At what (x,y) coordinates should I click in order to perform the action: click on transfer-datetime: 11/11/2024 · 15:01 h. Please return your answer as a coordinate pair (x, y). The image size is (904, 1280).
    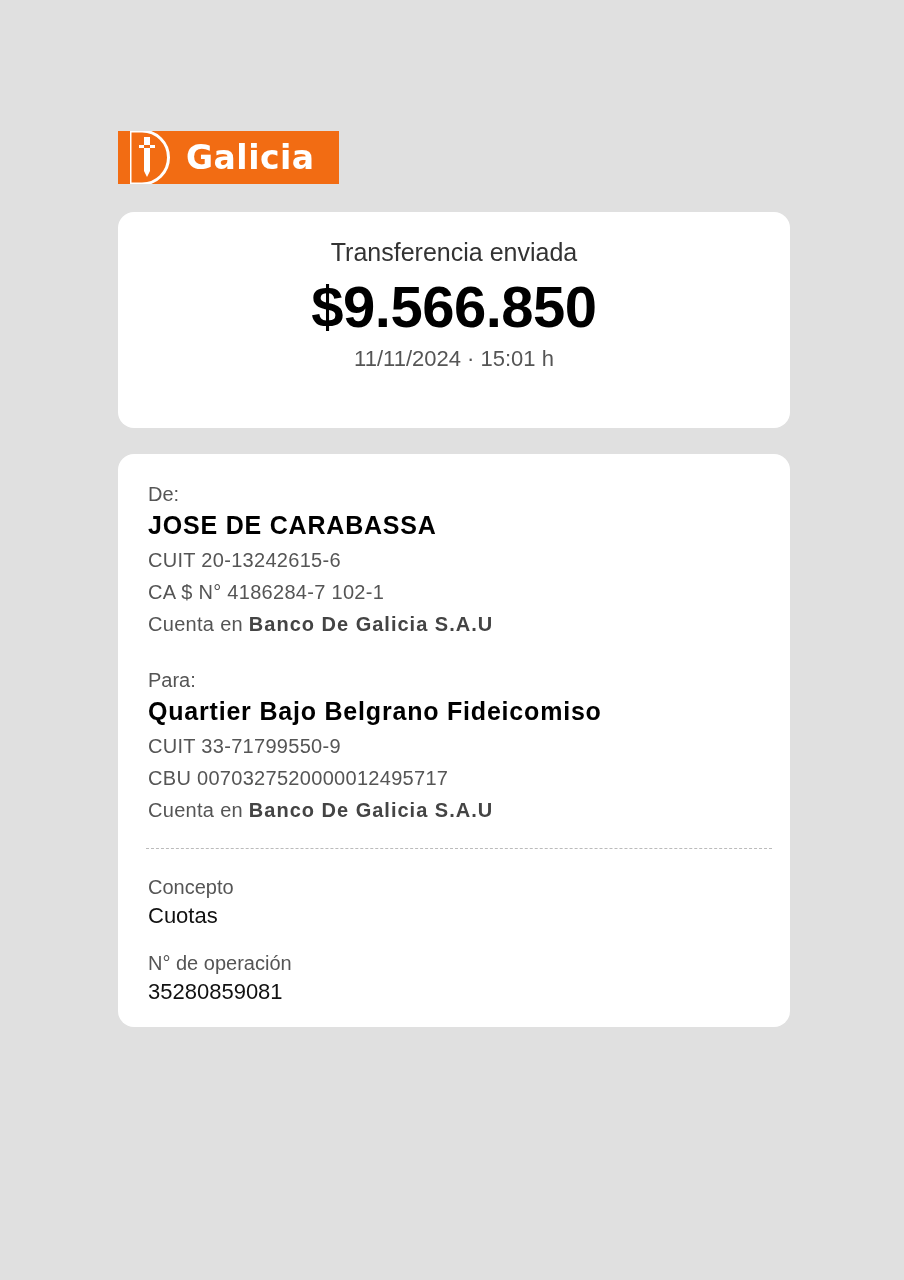
    Looking at the image, I should click on (454, 359).